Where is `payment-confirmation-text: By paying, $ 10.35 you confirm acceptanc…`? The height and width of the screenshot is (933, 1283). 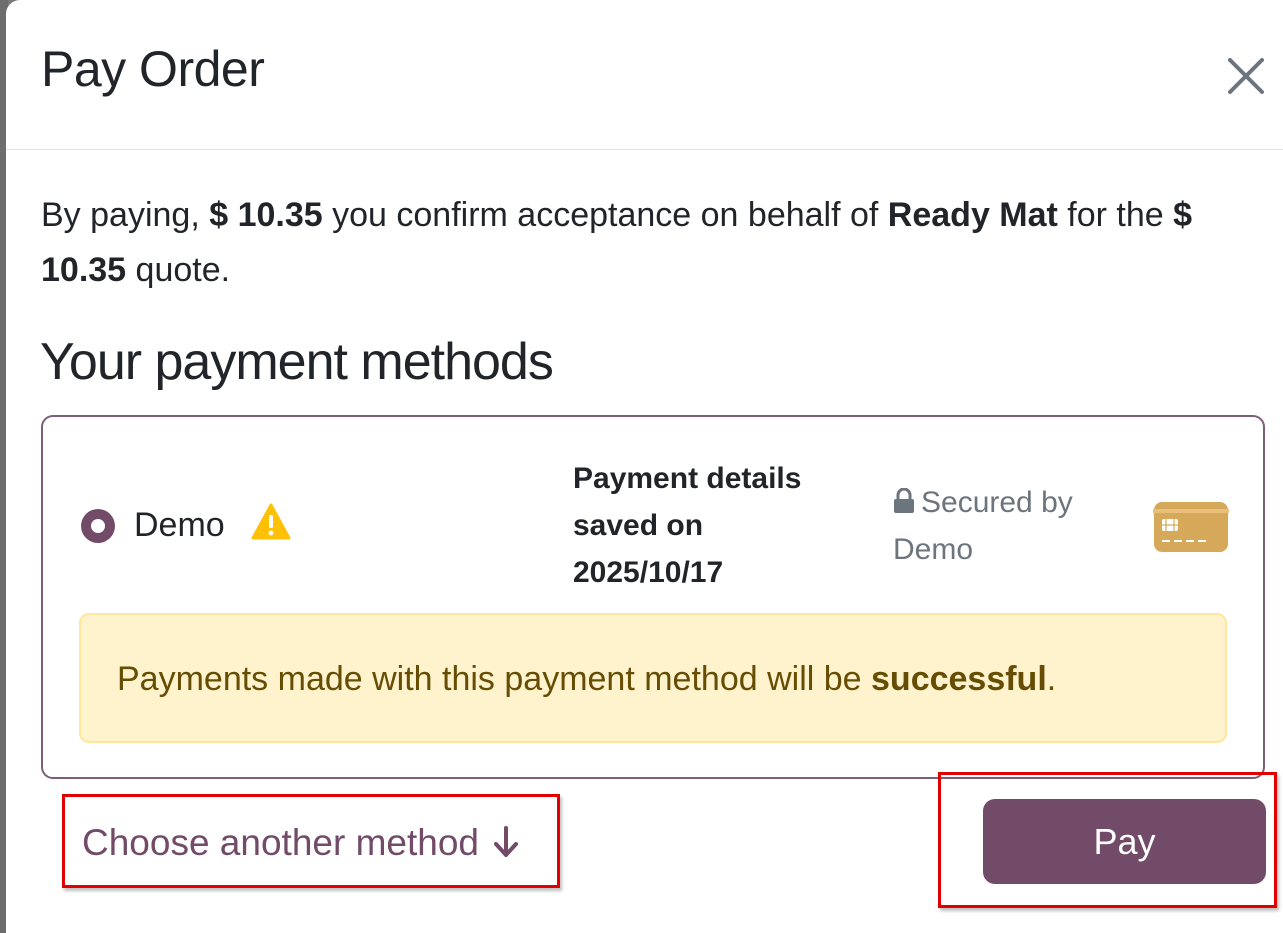 payment-confirmation-text: By paying, $ 10.35 you confirm acceptanc… is located at coordinates (617, 242).